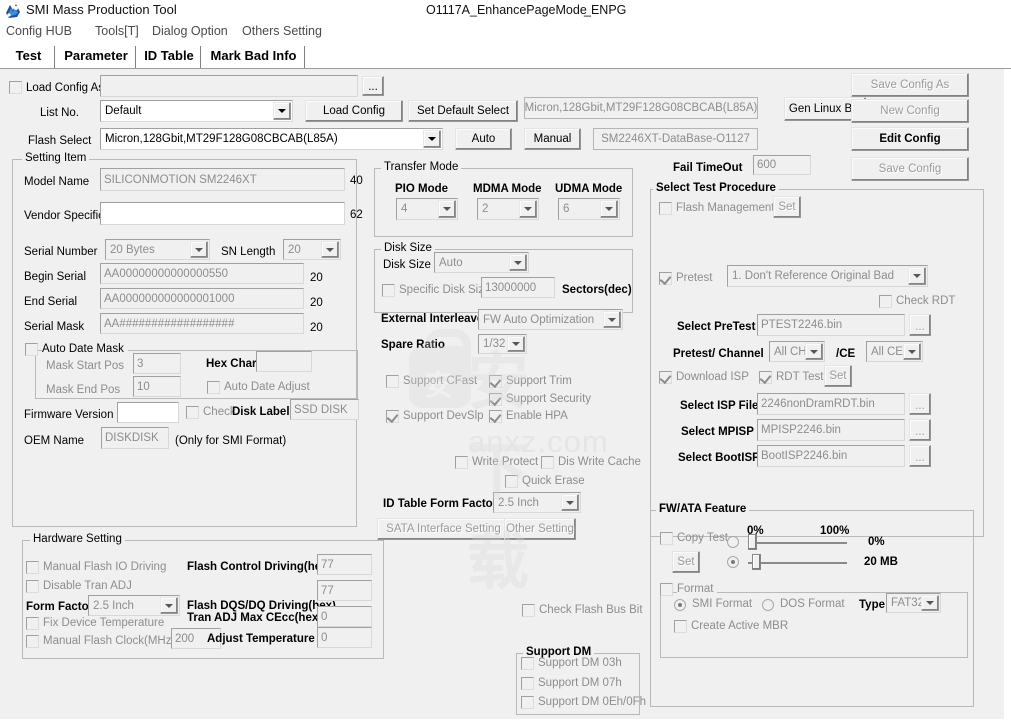 Image resolution: width=1011 pixels, height=725 pixels. Describe the element at coordinates (312, 249) in the screenshot. I see `sn-length-combo: 20` at that location.